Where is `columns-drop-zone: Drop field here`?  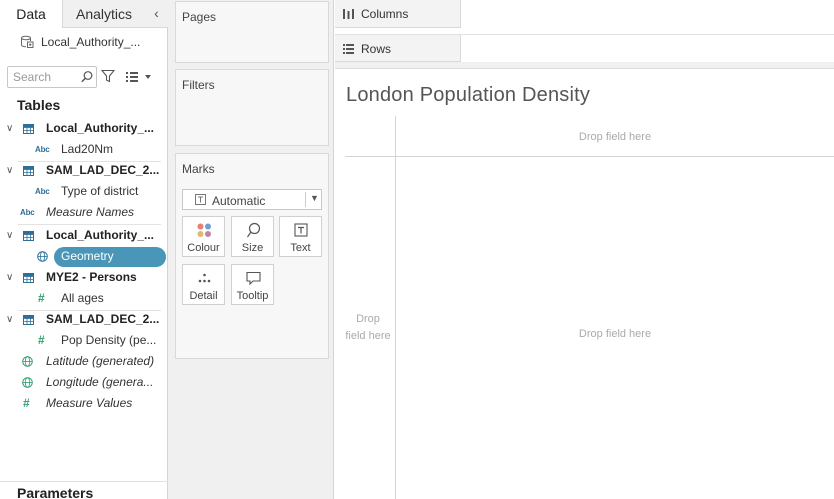 columns-drop-zone: Drop field here is located at coordinates (615, 137).